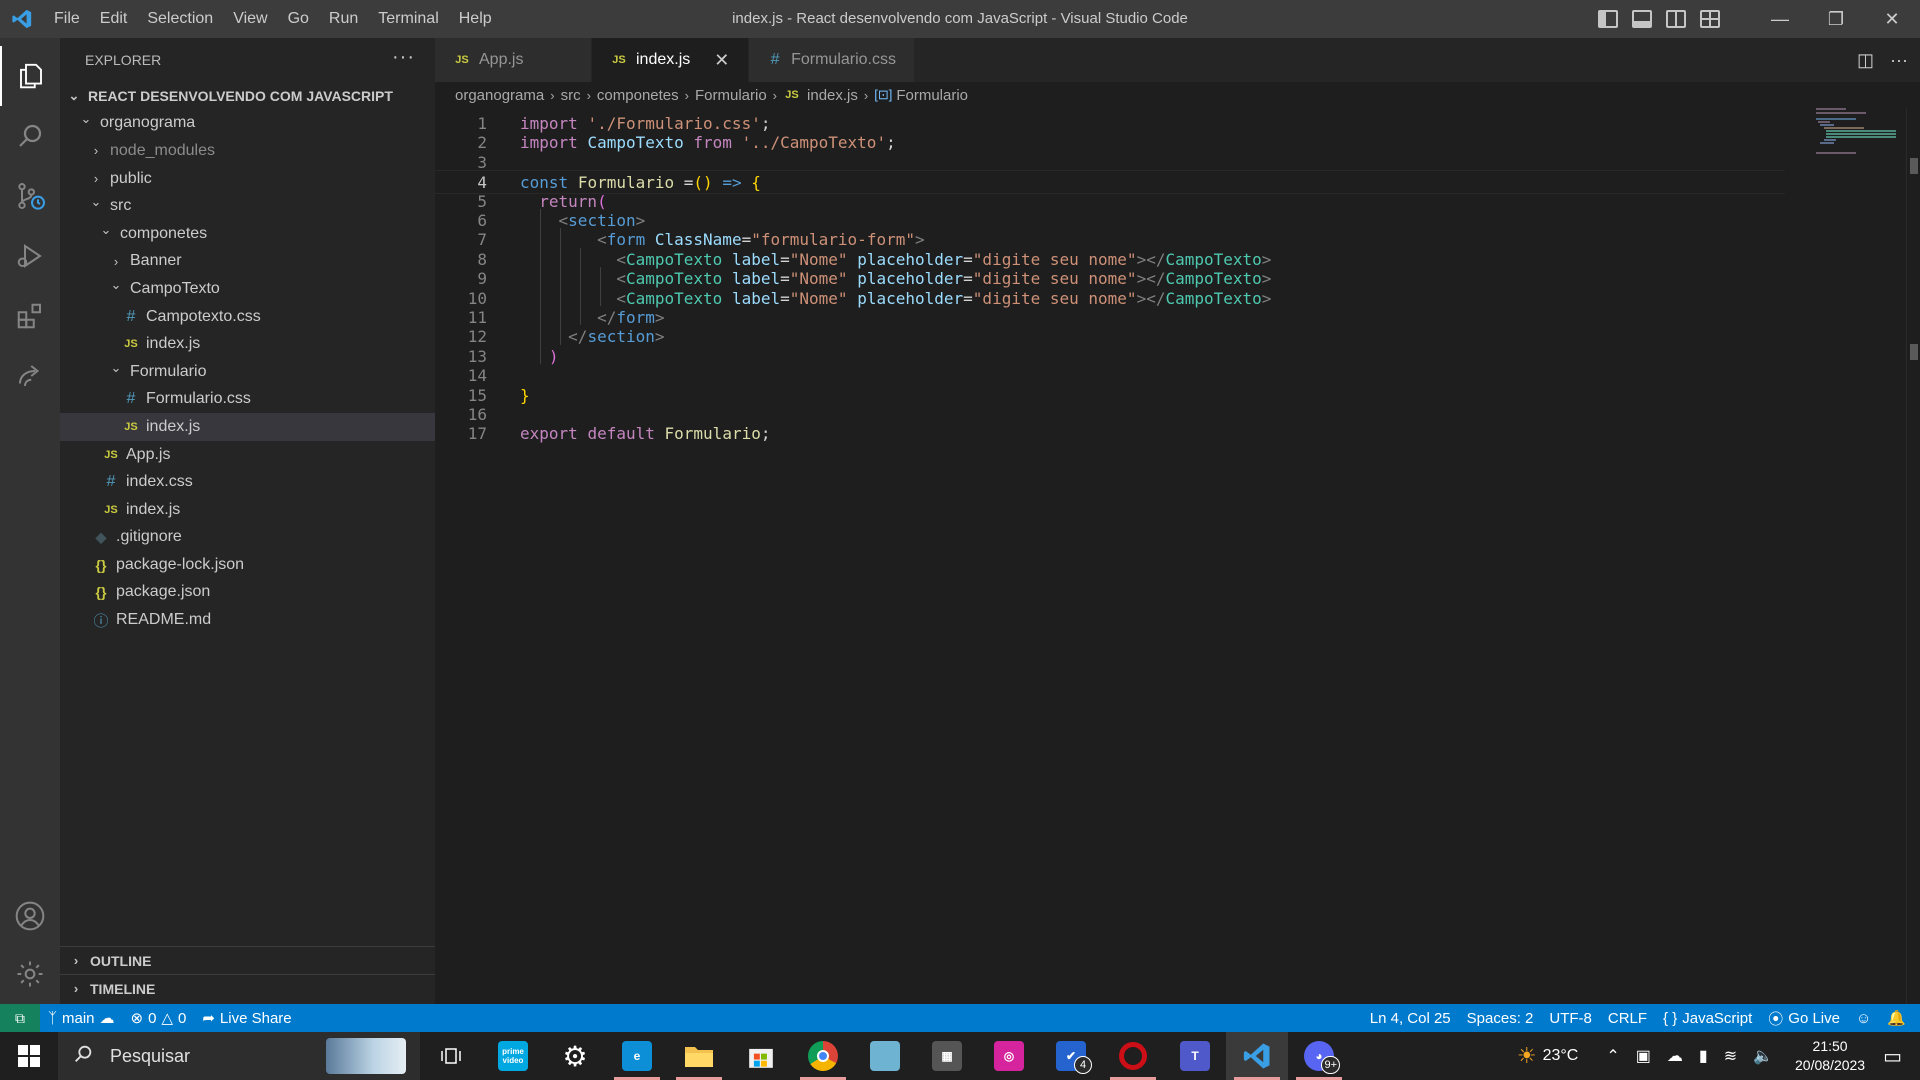 The height and width of the screenshot is (1080, 1920). Describe the element at coordinates (1676, 19) in the screenshot. I see `toggle-secondary-sidebar-icon` at that location.